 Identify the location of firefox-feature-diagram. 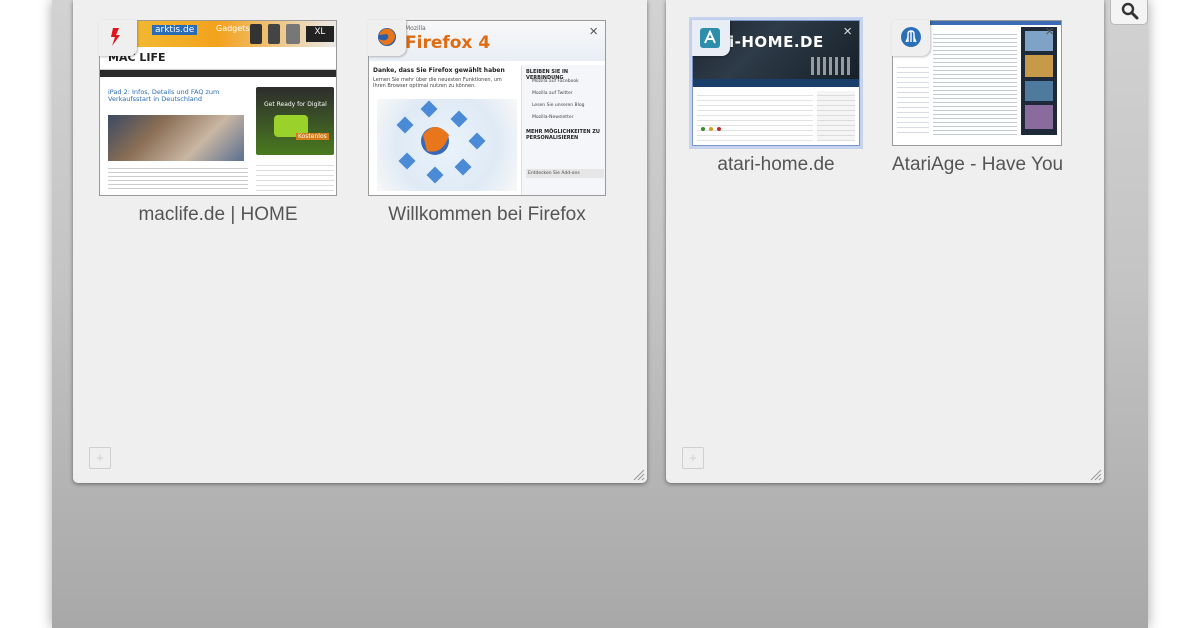
(447, 145).